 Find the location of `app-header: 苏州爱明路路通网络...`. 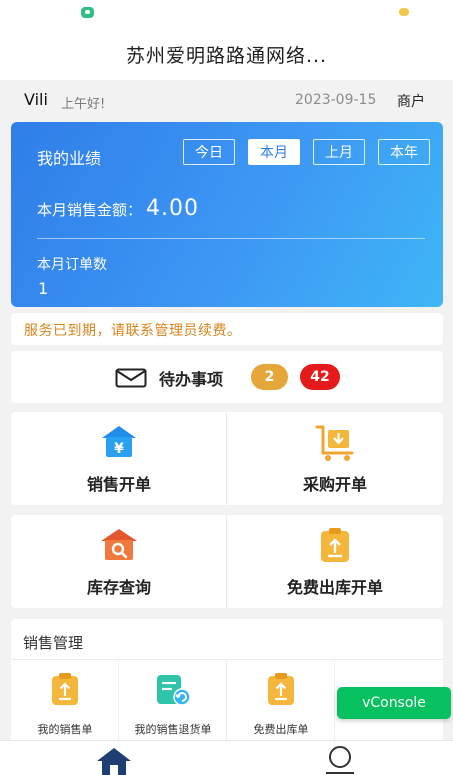

app-header: 苏州爱明路路通网络... is located at coordinates (226, 54).